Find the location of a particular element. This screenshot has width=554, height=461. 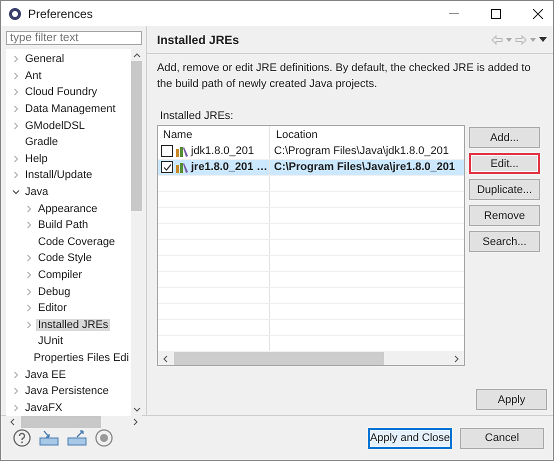

export-icon is located at coordinates (77, 438).